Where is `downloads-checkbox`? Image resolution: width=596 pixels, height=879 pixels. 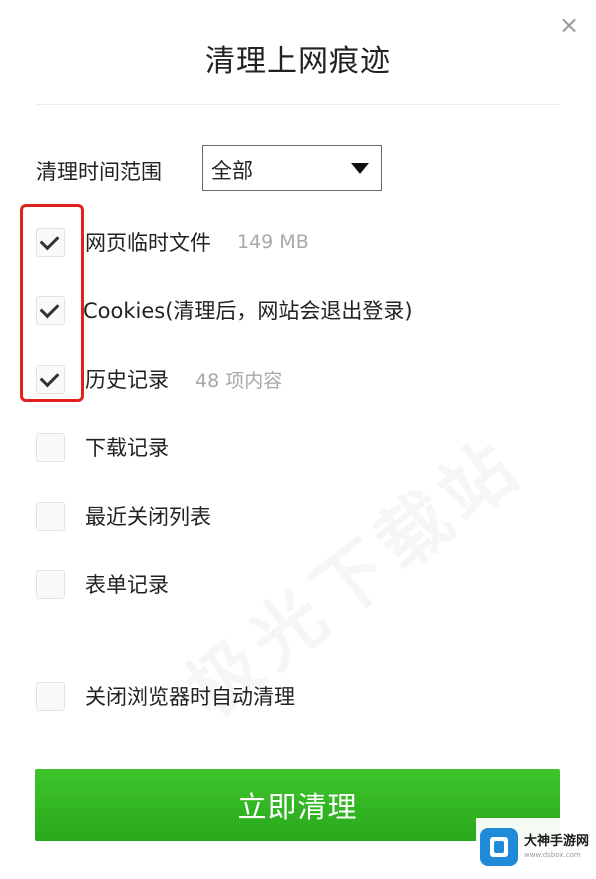
downloads-checkbox is located at coordinates (50, 447).